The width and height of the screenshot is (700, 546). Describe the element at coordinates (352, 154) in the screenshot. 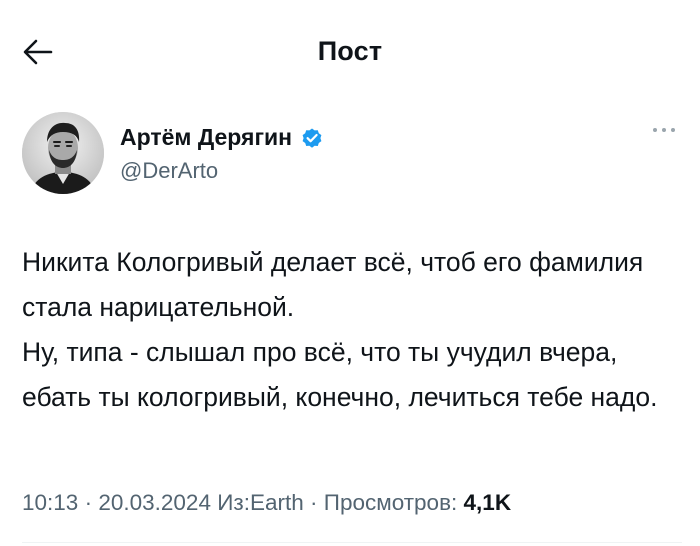

I see `author-row: Артём Дерягин @DerArto` at that location.